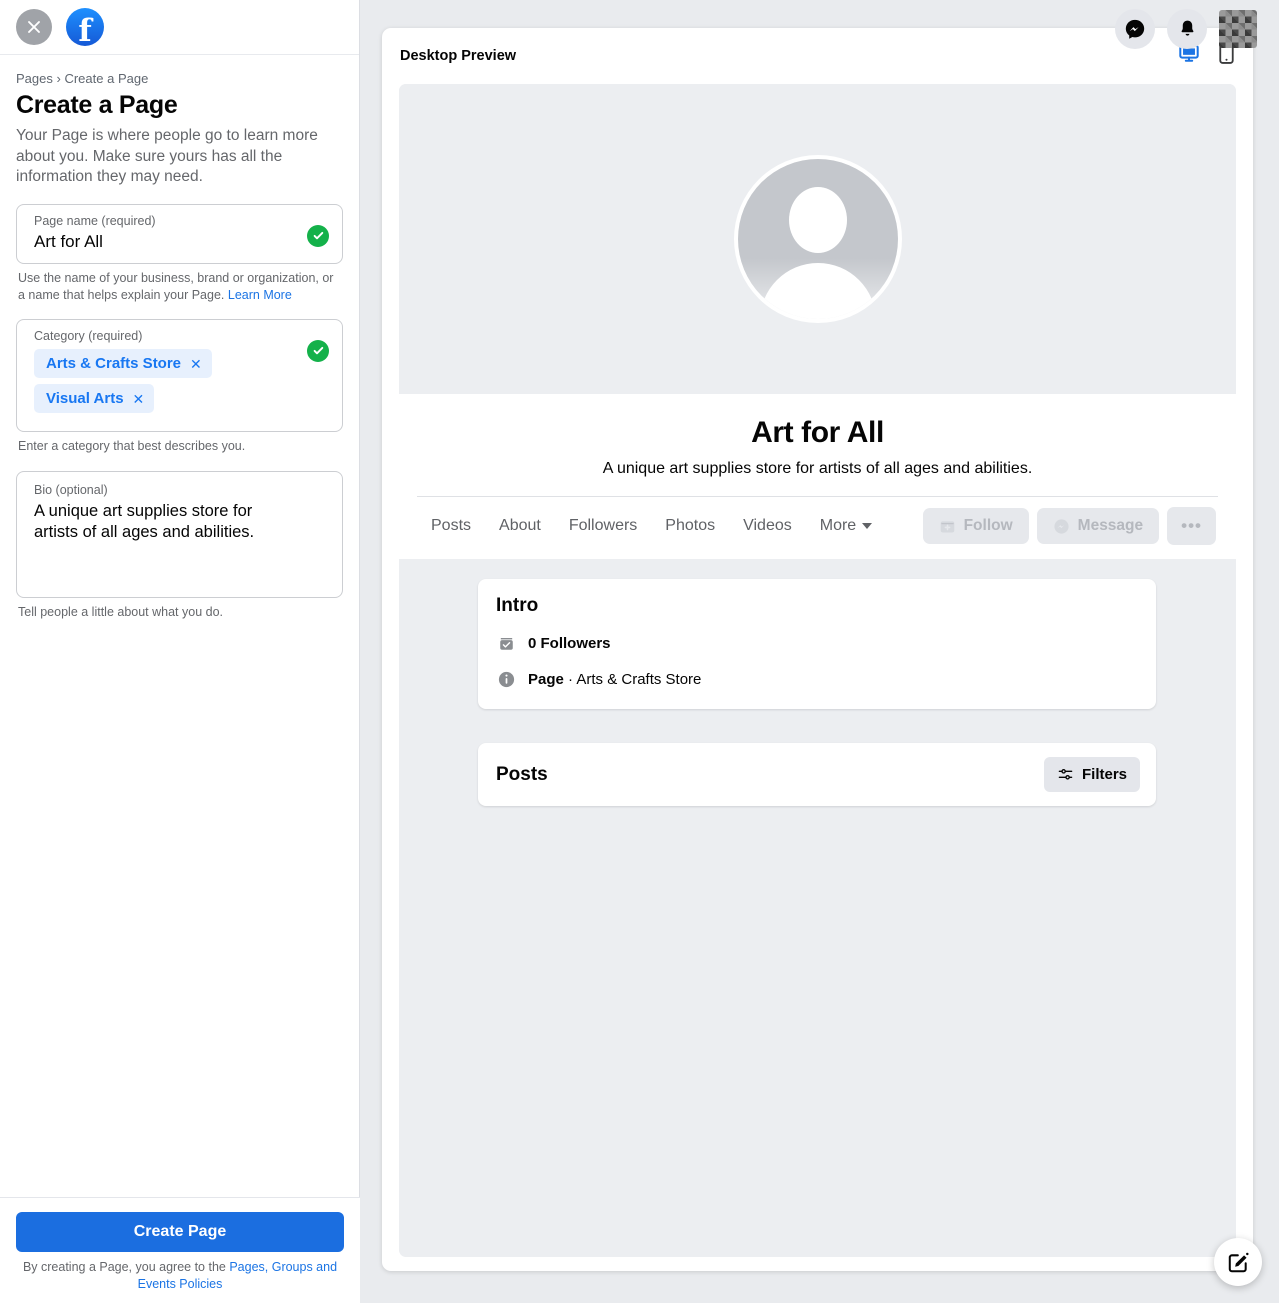 The width and height of the screenshot is (1279, 1303). Describe the element at coordinates (817, 679) in the screenshot. I see `intro-row-category: Page · Arts & Crafts Store` at that location.